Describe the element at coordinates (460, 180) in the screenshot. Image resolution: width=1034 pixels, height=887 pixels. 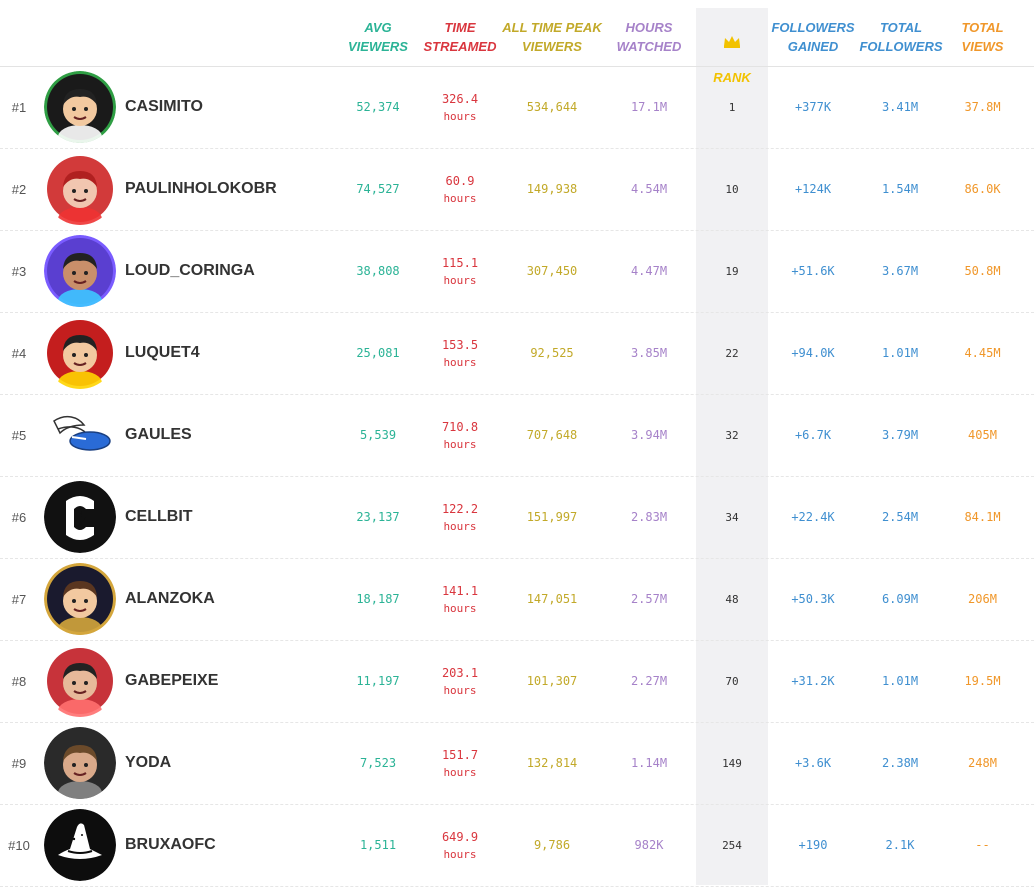
I see `time-streamed-value: 60.9` at that location.